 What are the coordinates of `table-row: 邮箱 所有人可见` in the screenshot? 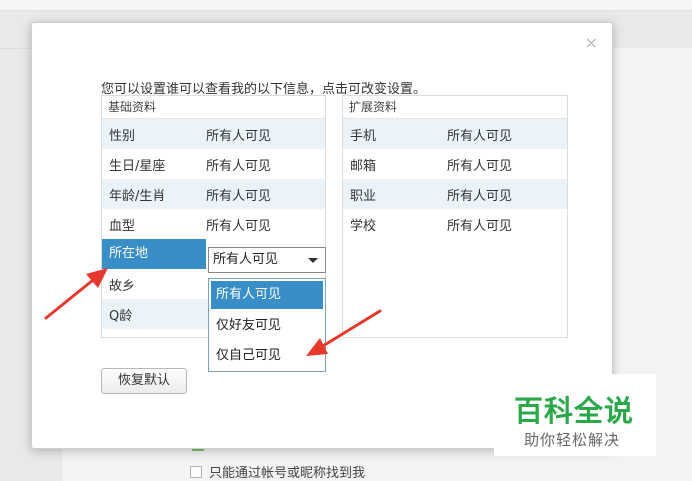 It's located at (455, 164).